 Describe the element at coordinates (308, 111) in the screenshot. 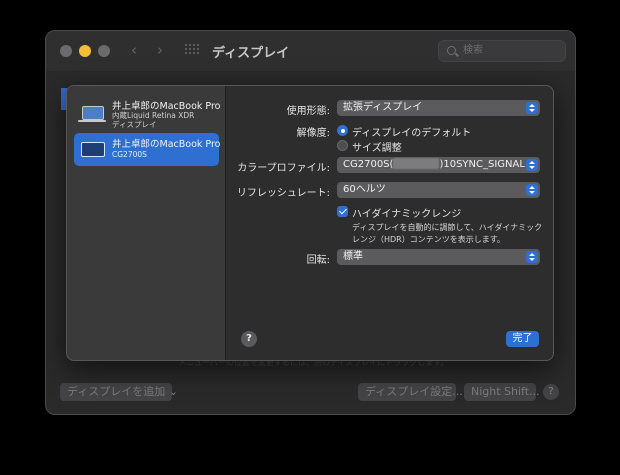

I see `usage-label: 使用形態:` at that location.